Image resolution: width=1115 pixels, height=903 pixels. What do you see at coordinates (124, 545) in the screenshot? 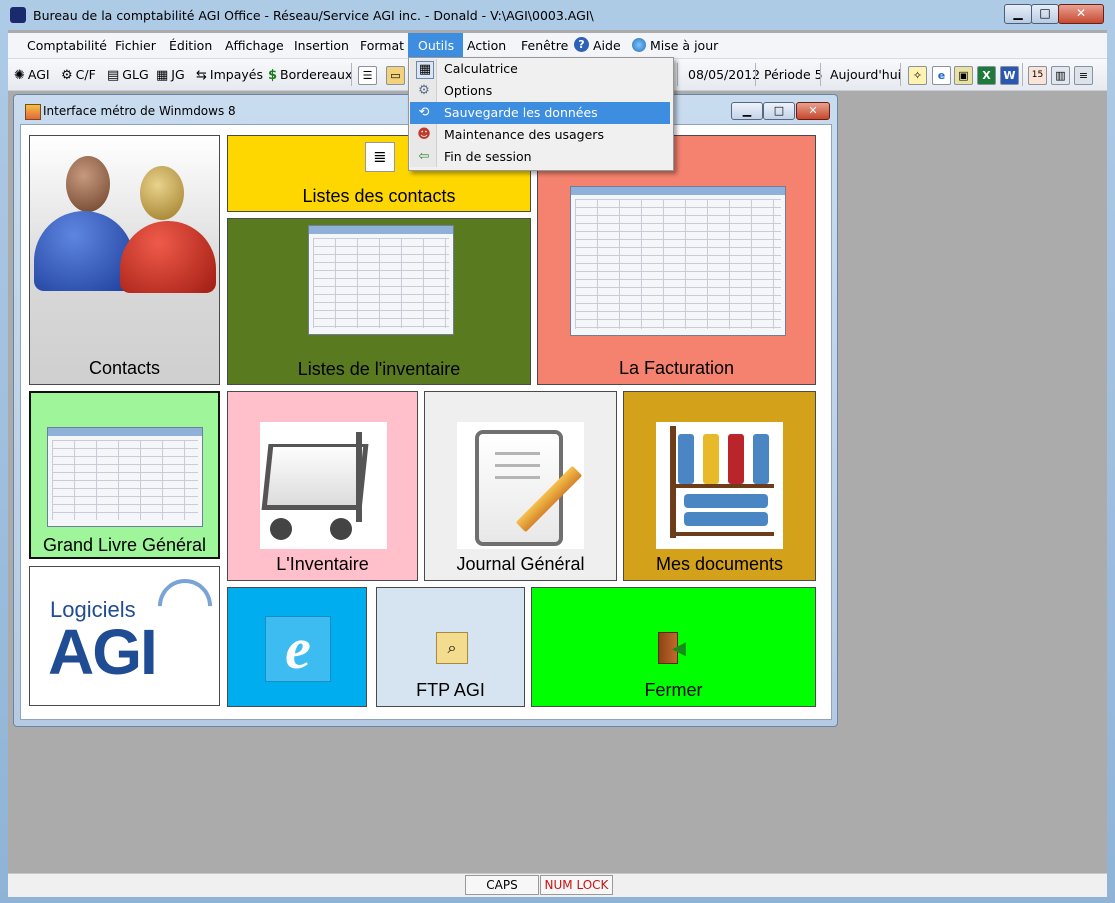
I see `tile-grand-livre-label: Grand Livre Général` at bounding box center [124, 545].